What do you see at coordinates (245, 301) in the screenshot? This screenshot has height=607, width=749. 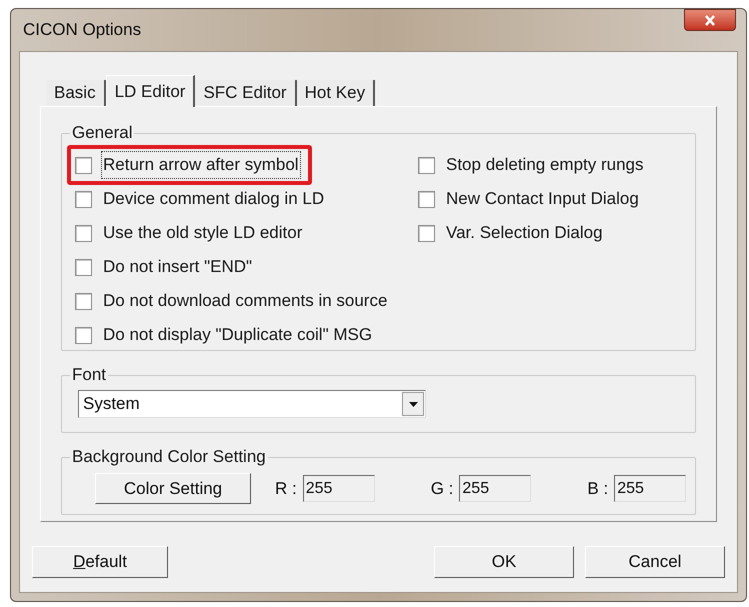 I see `checkbox-label: Do not download comments in source` at bounding box center [245, 301].